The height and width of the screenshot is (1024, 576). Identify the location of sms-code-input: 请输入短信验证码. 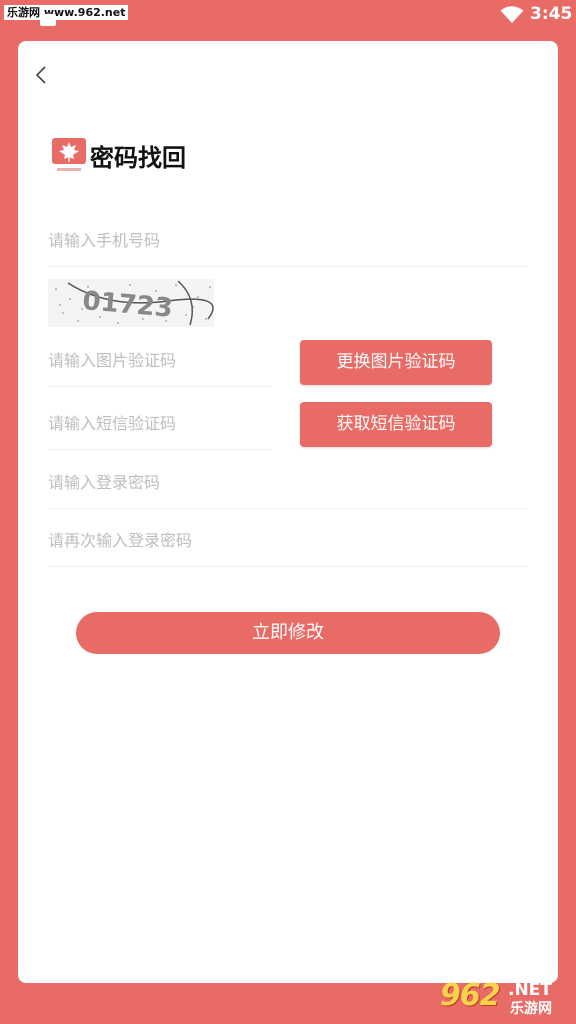
(160, 424).